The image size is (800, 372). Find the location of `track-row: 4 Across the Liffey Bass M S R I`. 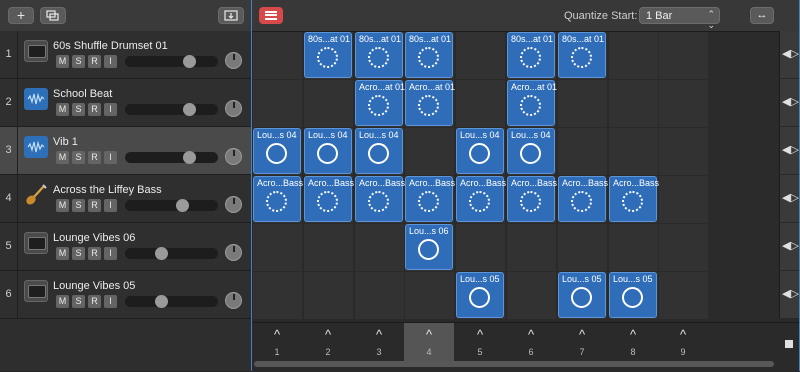

track-row: 4 Across the Liffey Bass M S R I is located at coordinates (125, 199).